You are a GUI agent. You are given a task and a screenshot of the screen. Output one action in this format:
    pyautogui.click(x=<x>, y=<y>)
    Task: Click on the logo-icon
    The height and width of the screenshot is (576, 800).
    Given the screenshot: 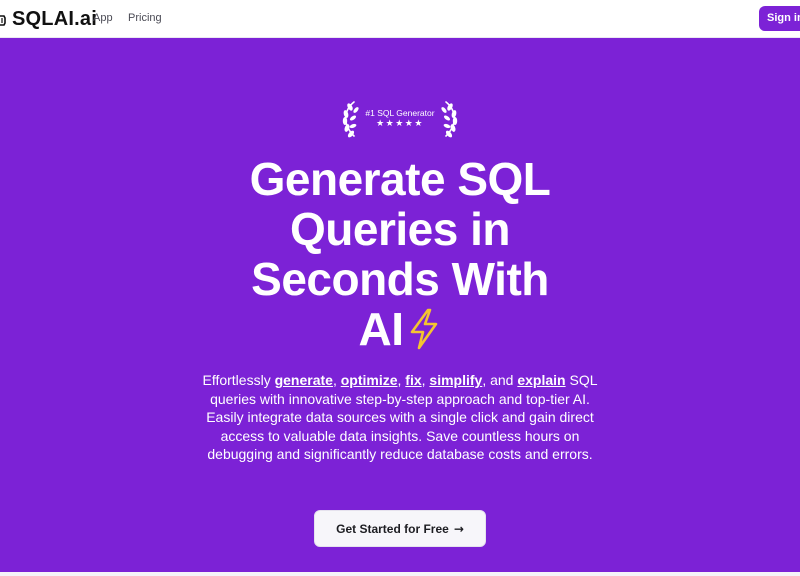 What is the action you would take?
    pyautogui.click(x=3, y=20)
    